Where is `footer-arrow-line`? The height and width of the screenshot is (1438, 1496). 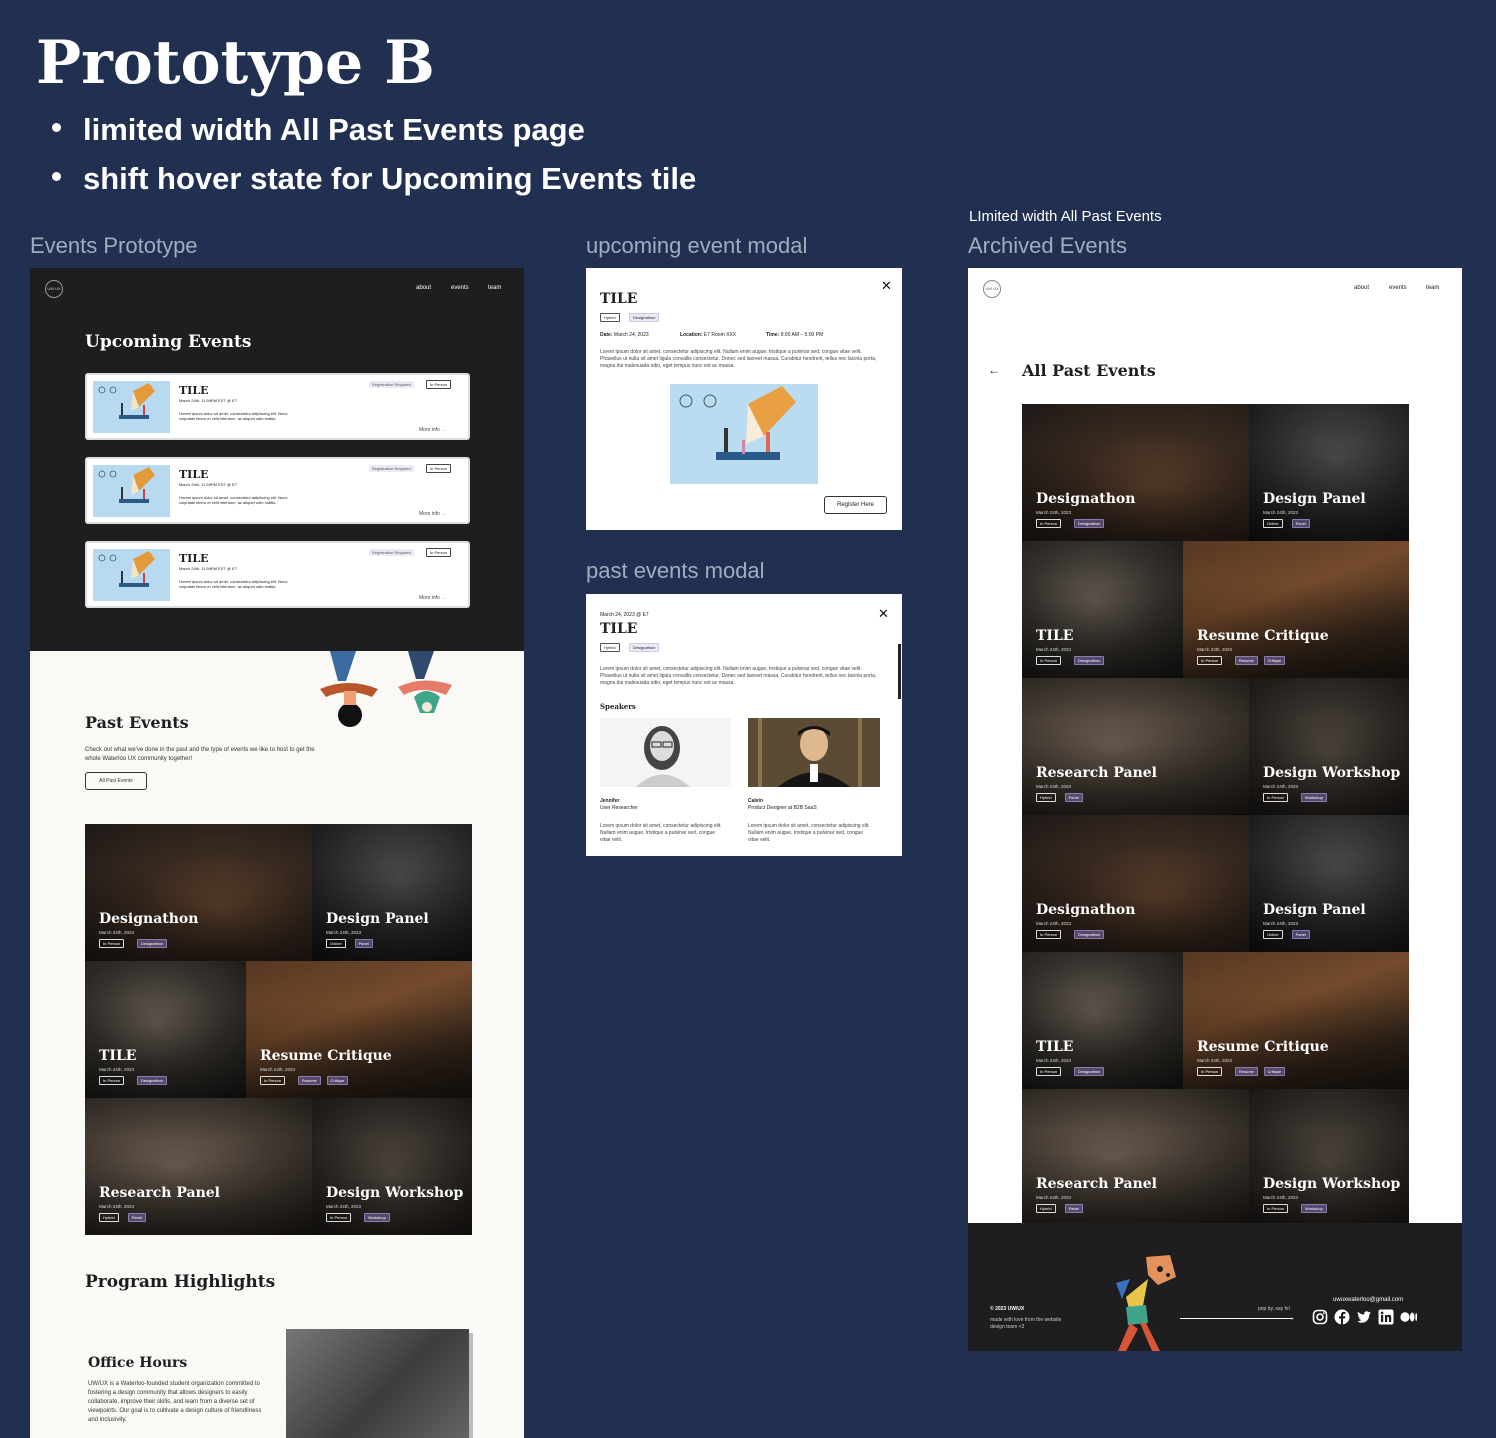
footer-arrow-line is located at coordinates (1236, 1318).